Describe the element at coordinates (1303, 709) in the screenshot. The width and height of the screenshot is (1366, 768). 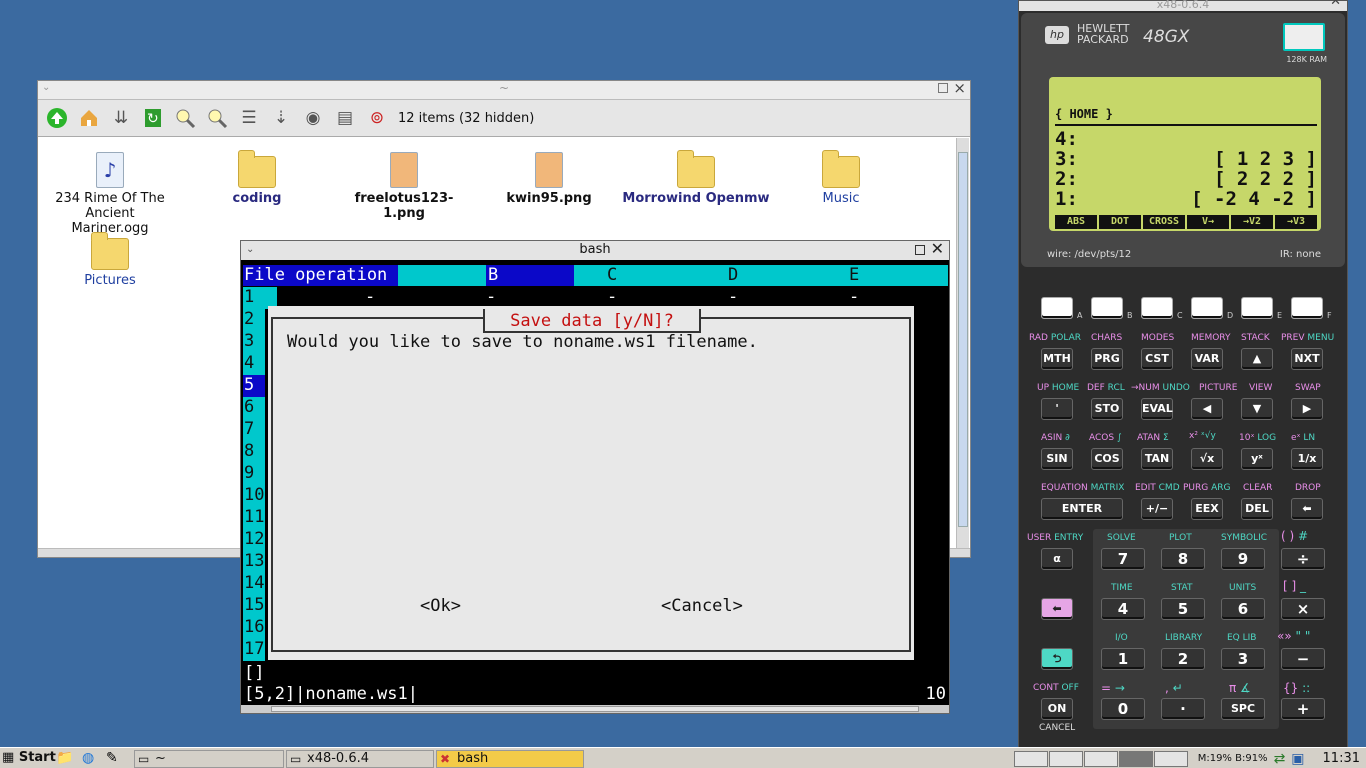
I see `plus-key: +` at that location.